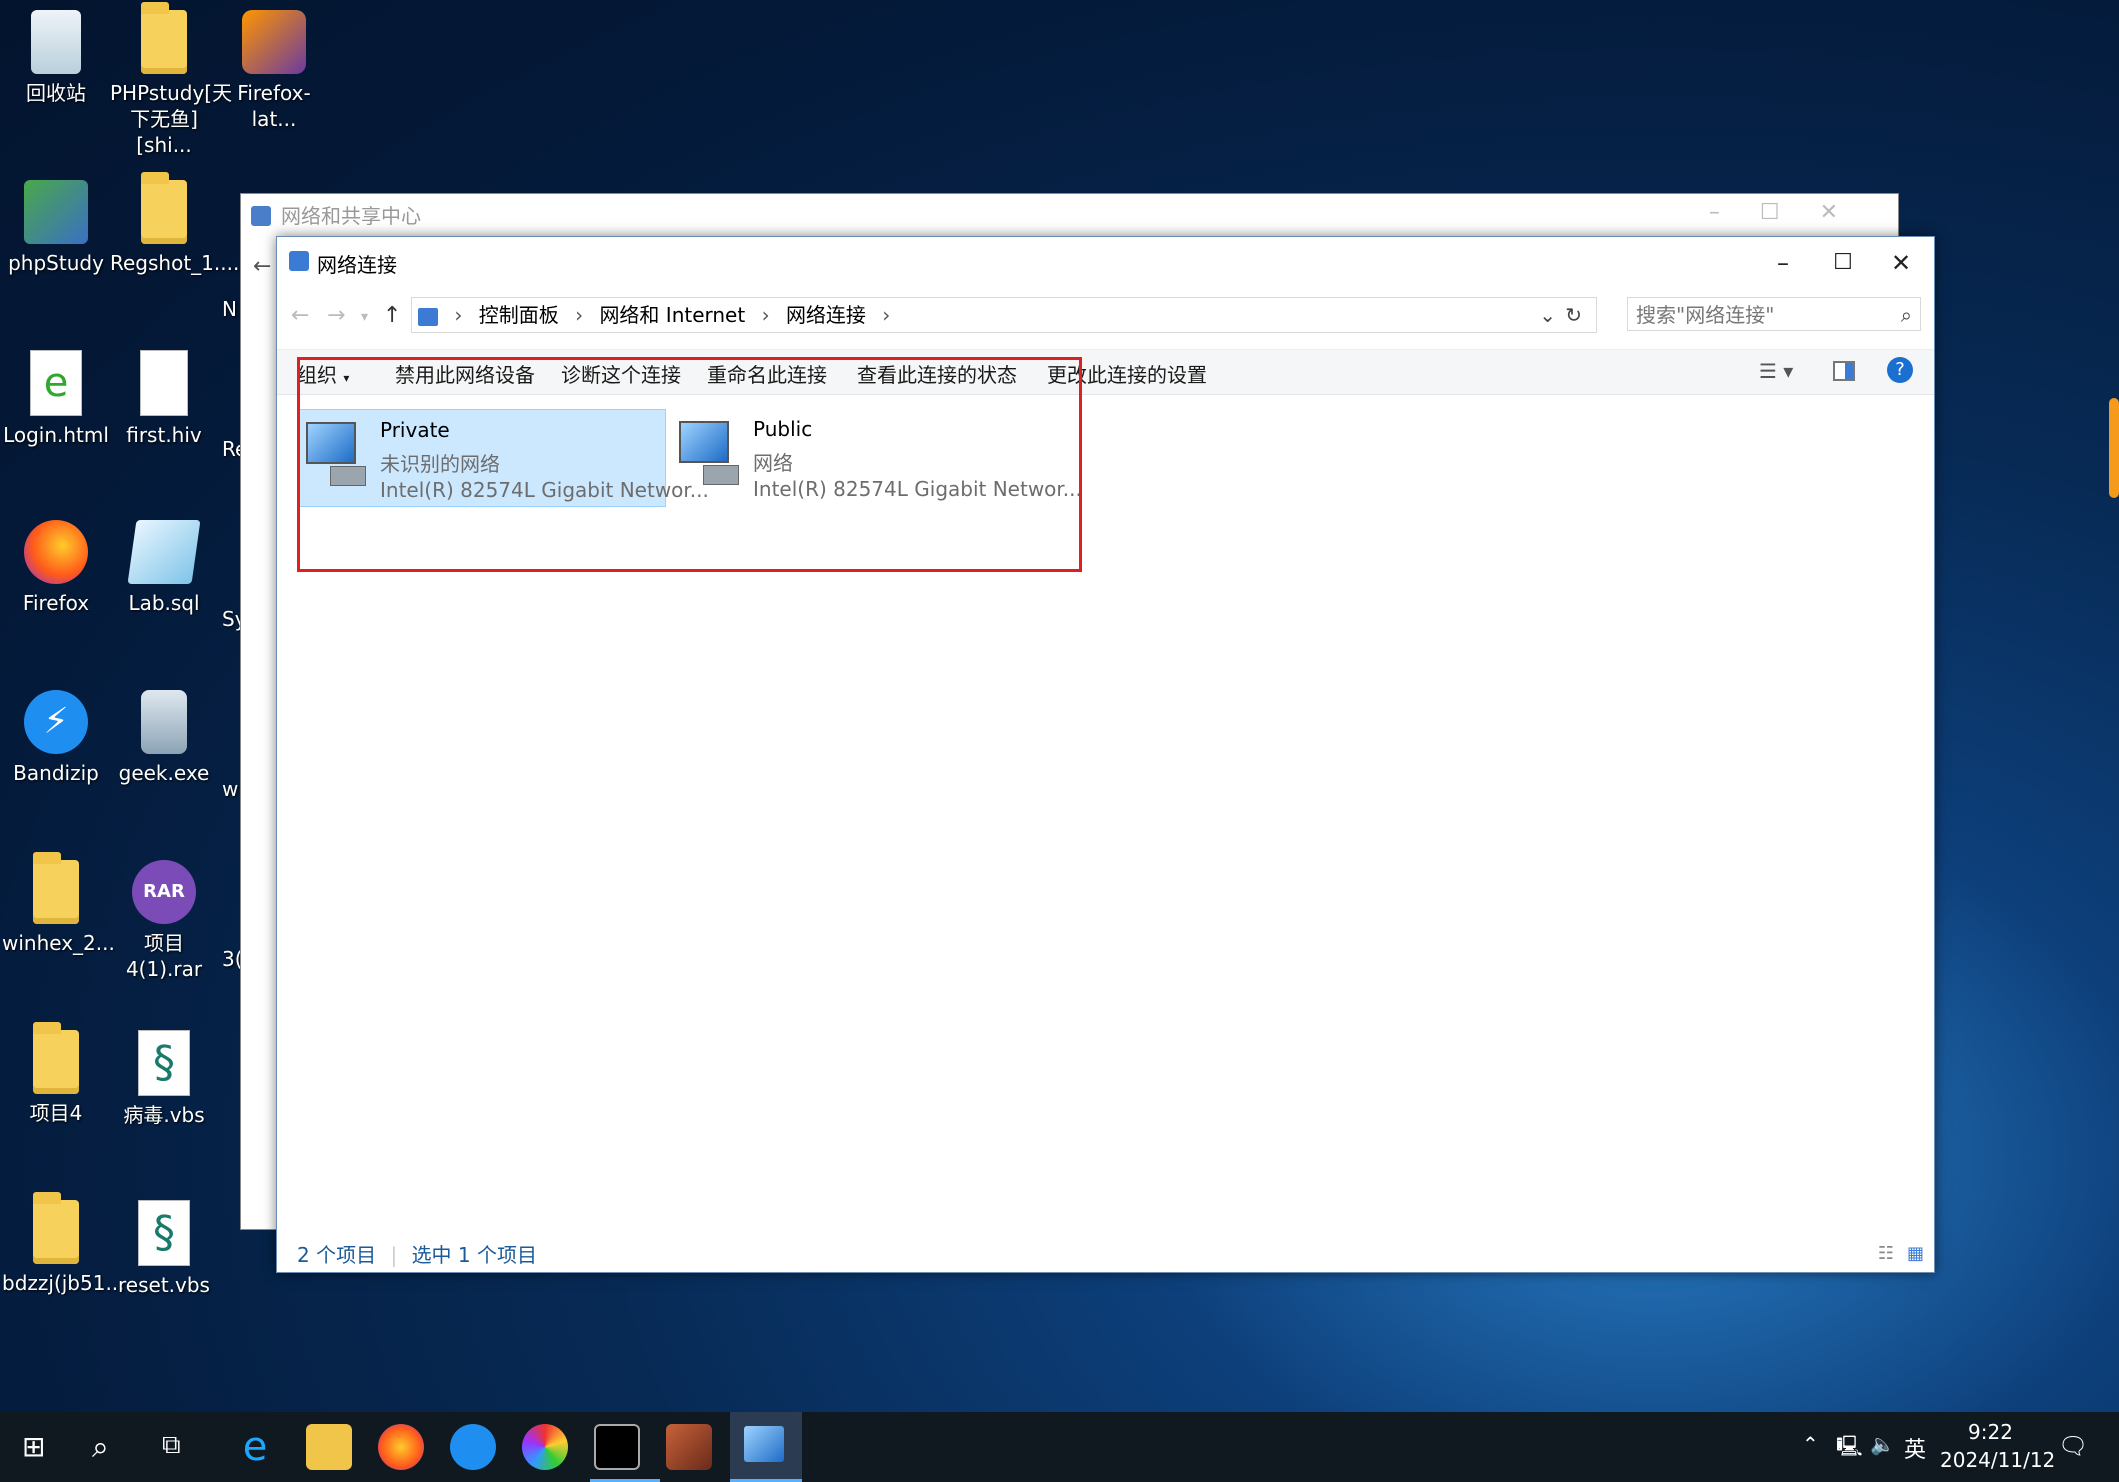 This screenshot has width=2119, height=1482. Describe the element at coordinates (164, 552) in the screenshot. I see `sql-file-icon` at that location.